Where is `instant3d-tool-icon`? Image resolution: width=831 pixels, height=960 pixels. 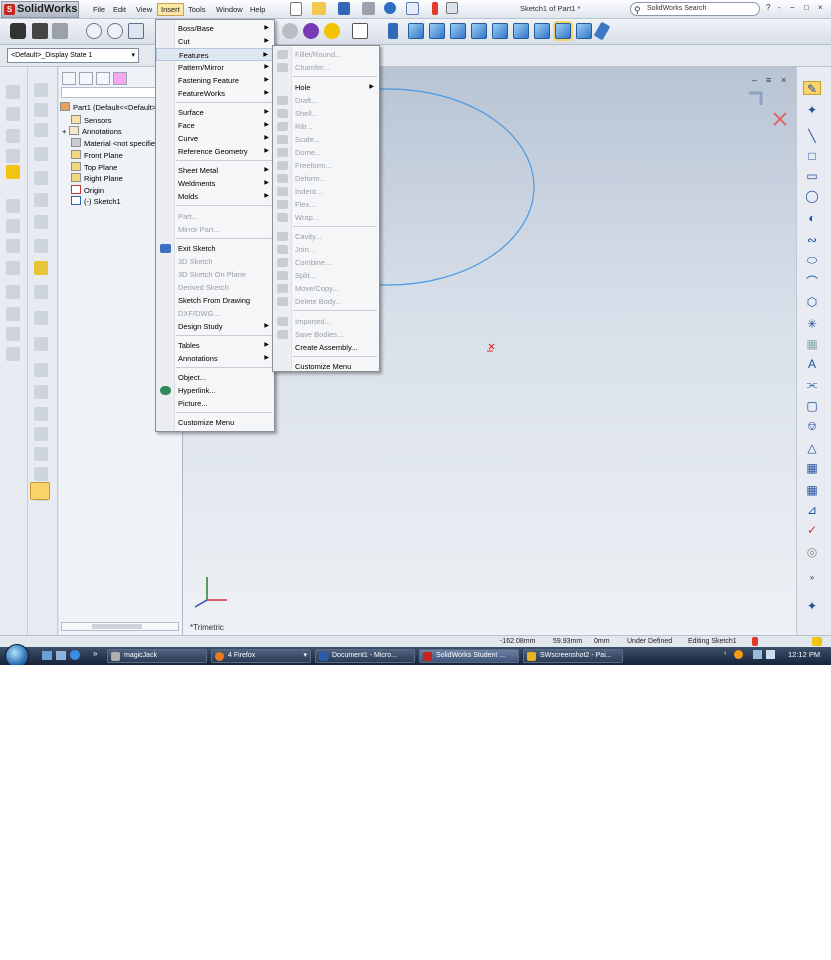 instant3d-tool-icon is located at coordinates (41, 392).